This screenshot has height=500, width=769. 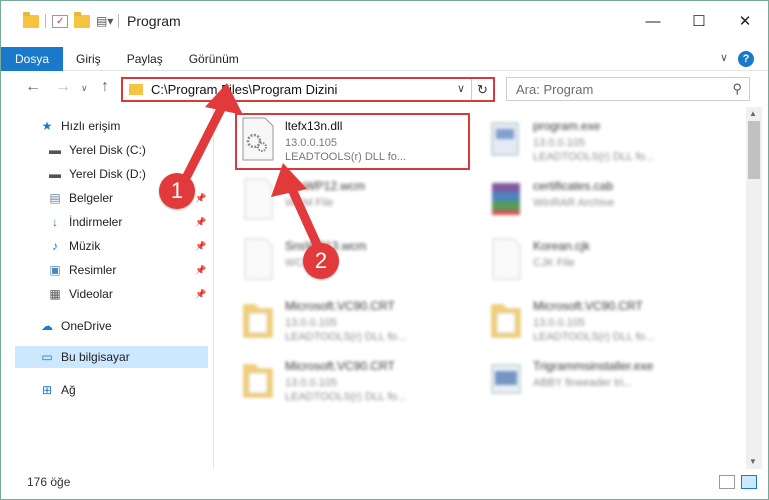 I want to click on tab-share: Paylaş, so click(x=145, y=59).